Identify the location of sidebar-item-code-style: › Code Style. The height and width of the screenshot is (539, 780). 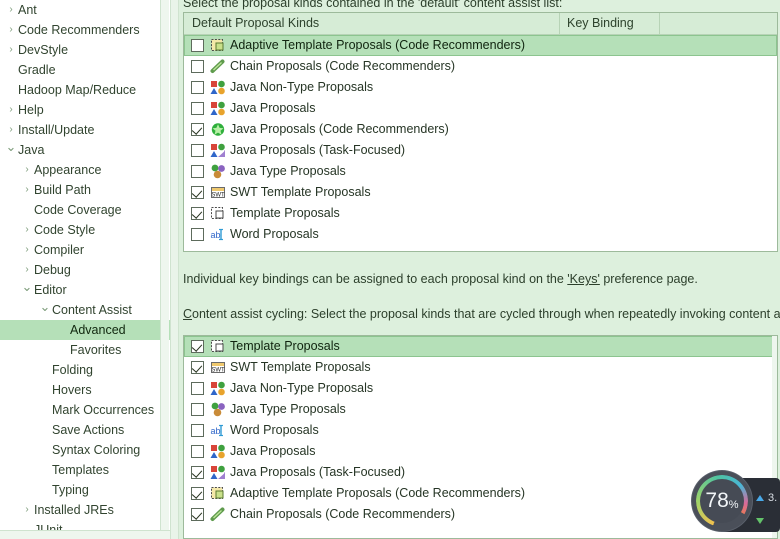
(85, 230).